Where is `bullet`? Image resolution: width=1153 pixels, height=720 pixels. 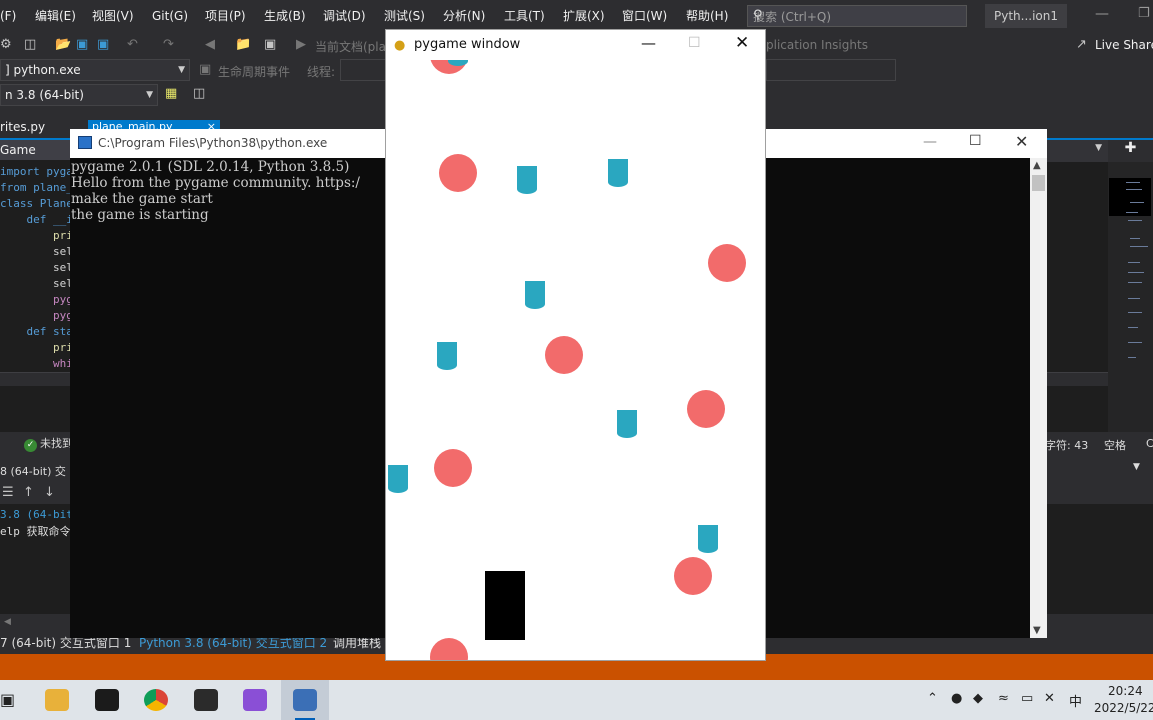
bullet is located at coordinates (535, 295).